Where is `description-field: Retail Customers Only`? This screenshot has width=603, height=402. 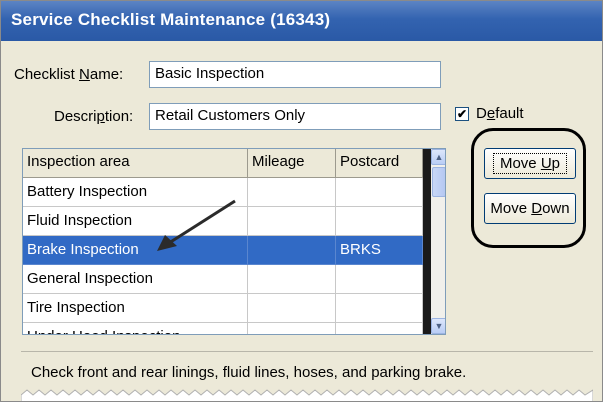
description-field: Retail Customers Only is located at coordinates (295, 116).